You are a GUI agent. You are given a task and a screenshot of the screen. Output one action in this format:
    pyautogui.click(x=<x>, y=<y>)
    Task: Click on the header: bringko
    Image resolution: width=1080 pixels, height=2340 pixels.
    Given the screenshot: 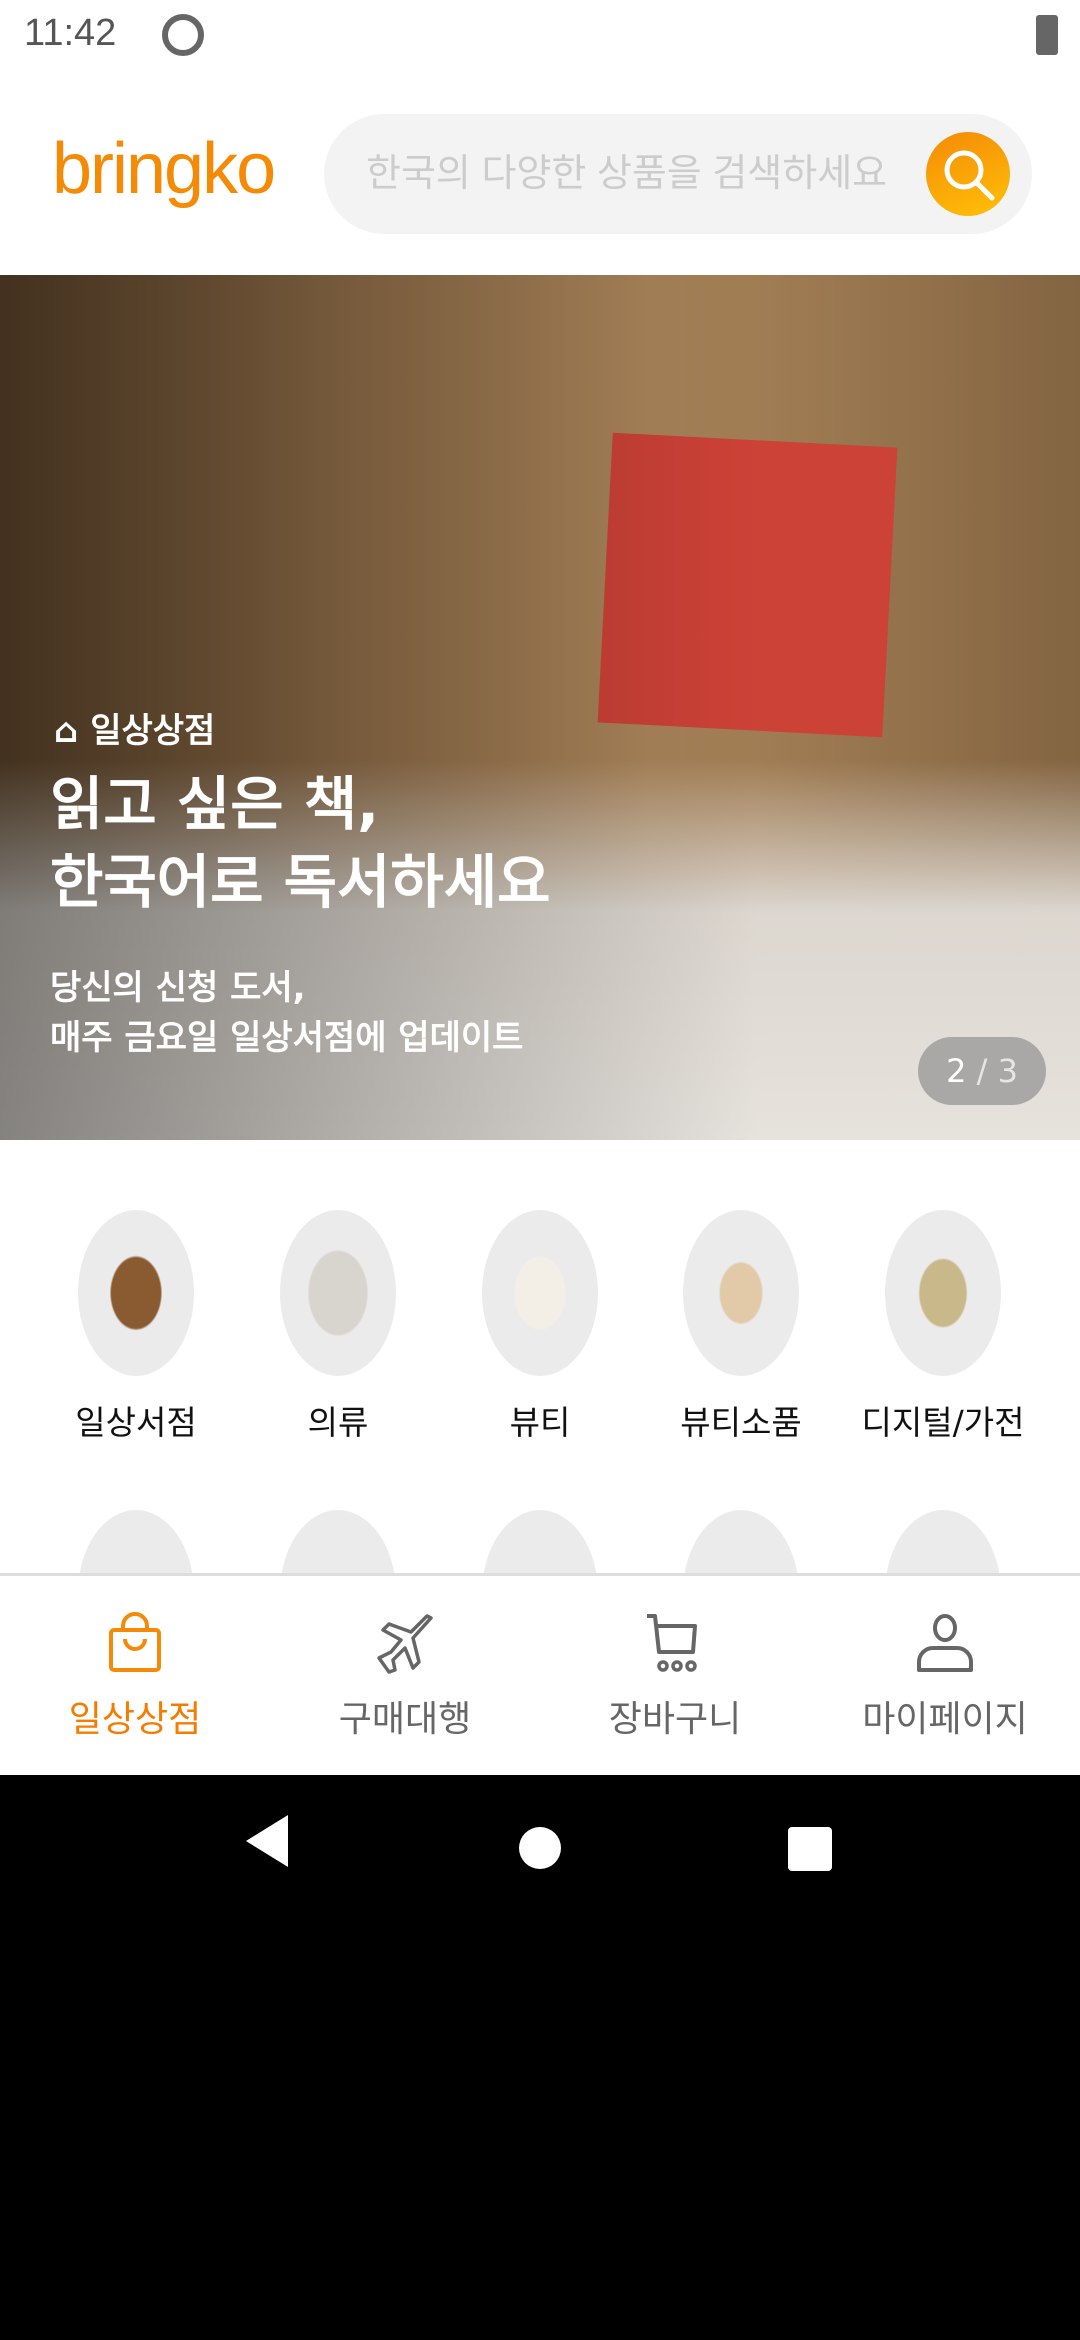 What is the action you would take?
    pyautogui.click(x=540, y=172)
    